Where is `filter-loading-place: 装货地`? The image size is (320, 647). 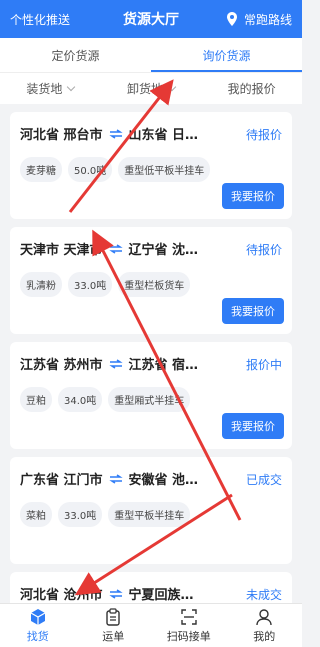
filter-loading-place: 装货地 is located at coordinates (50, 88).